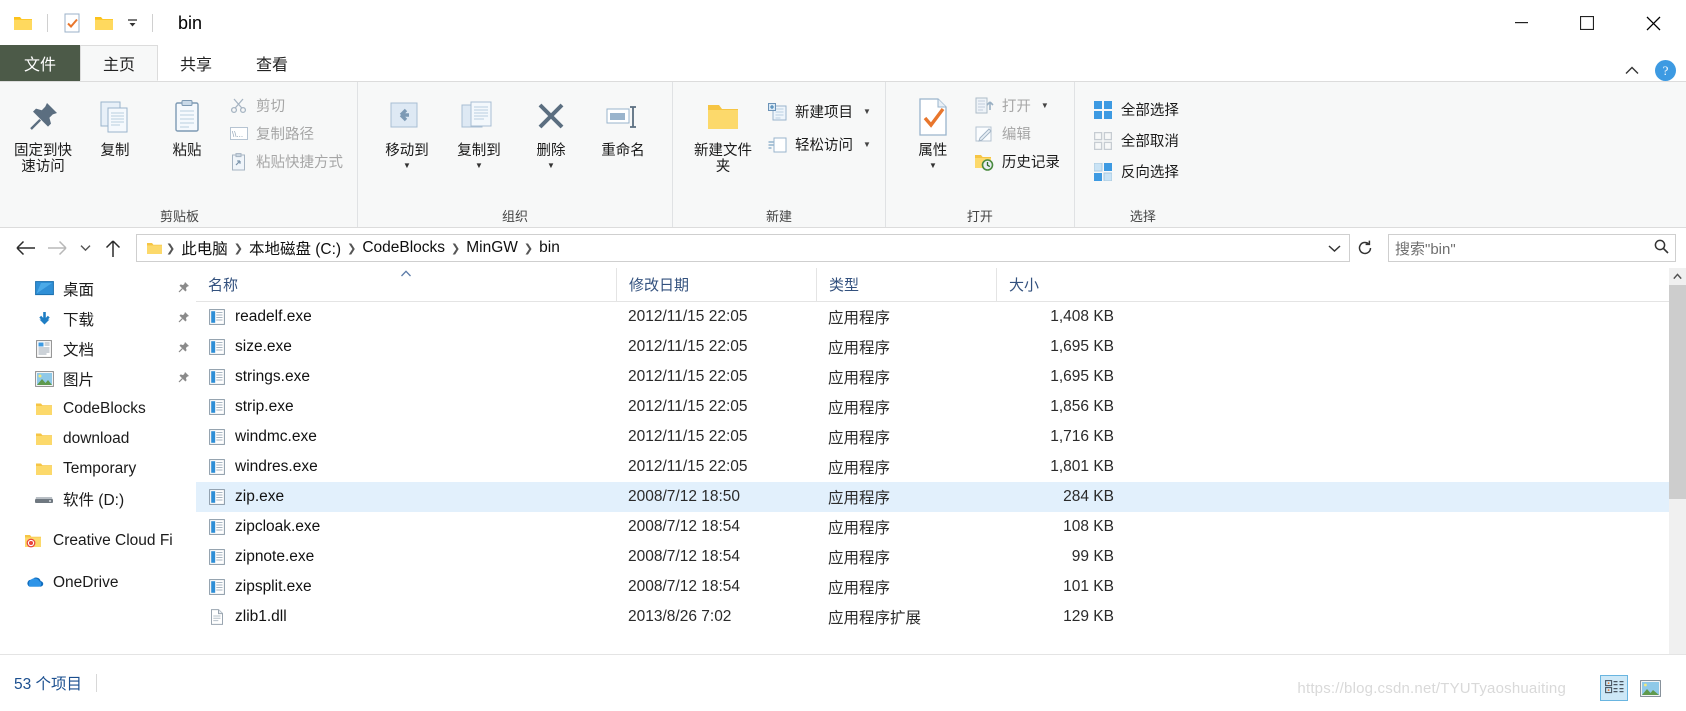  Describe the element at coordinates (941, 617) in the screenshot. I see `table-row: zlib1.dll 2013/8/26 7:02 应用程序扩展 129 KB` at that location.